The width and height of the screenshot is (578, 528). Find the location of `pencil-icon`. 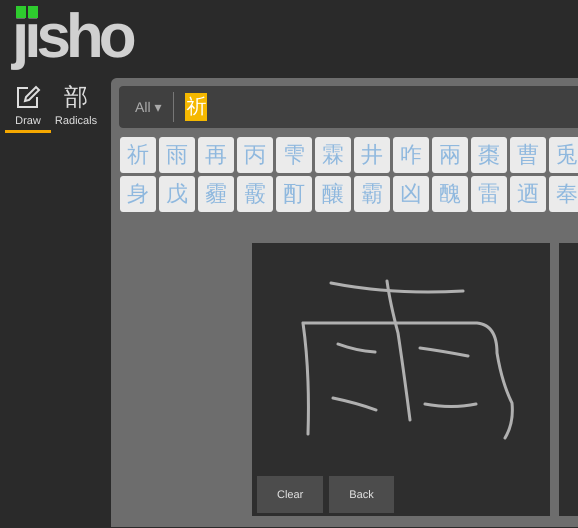

pencil-icon is located at coordinates (28, 97).